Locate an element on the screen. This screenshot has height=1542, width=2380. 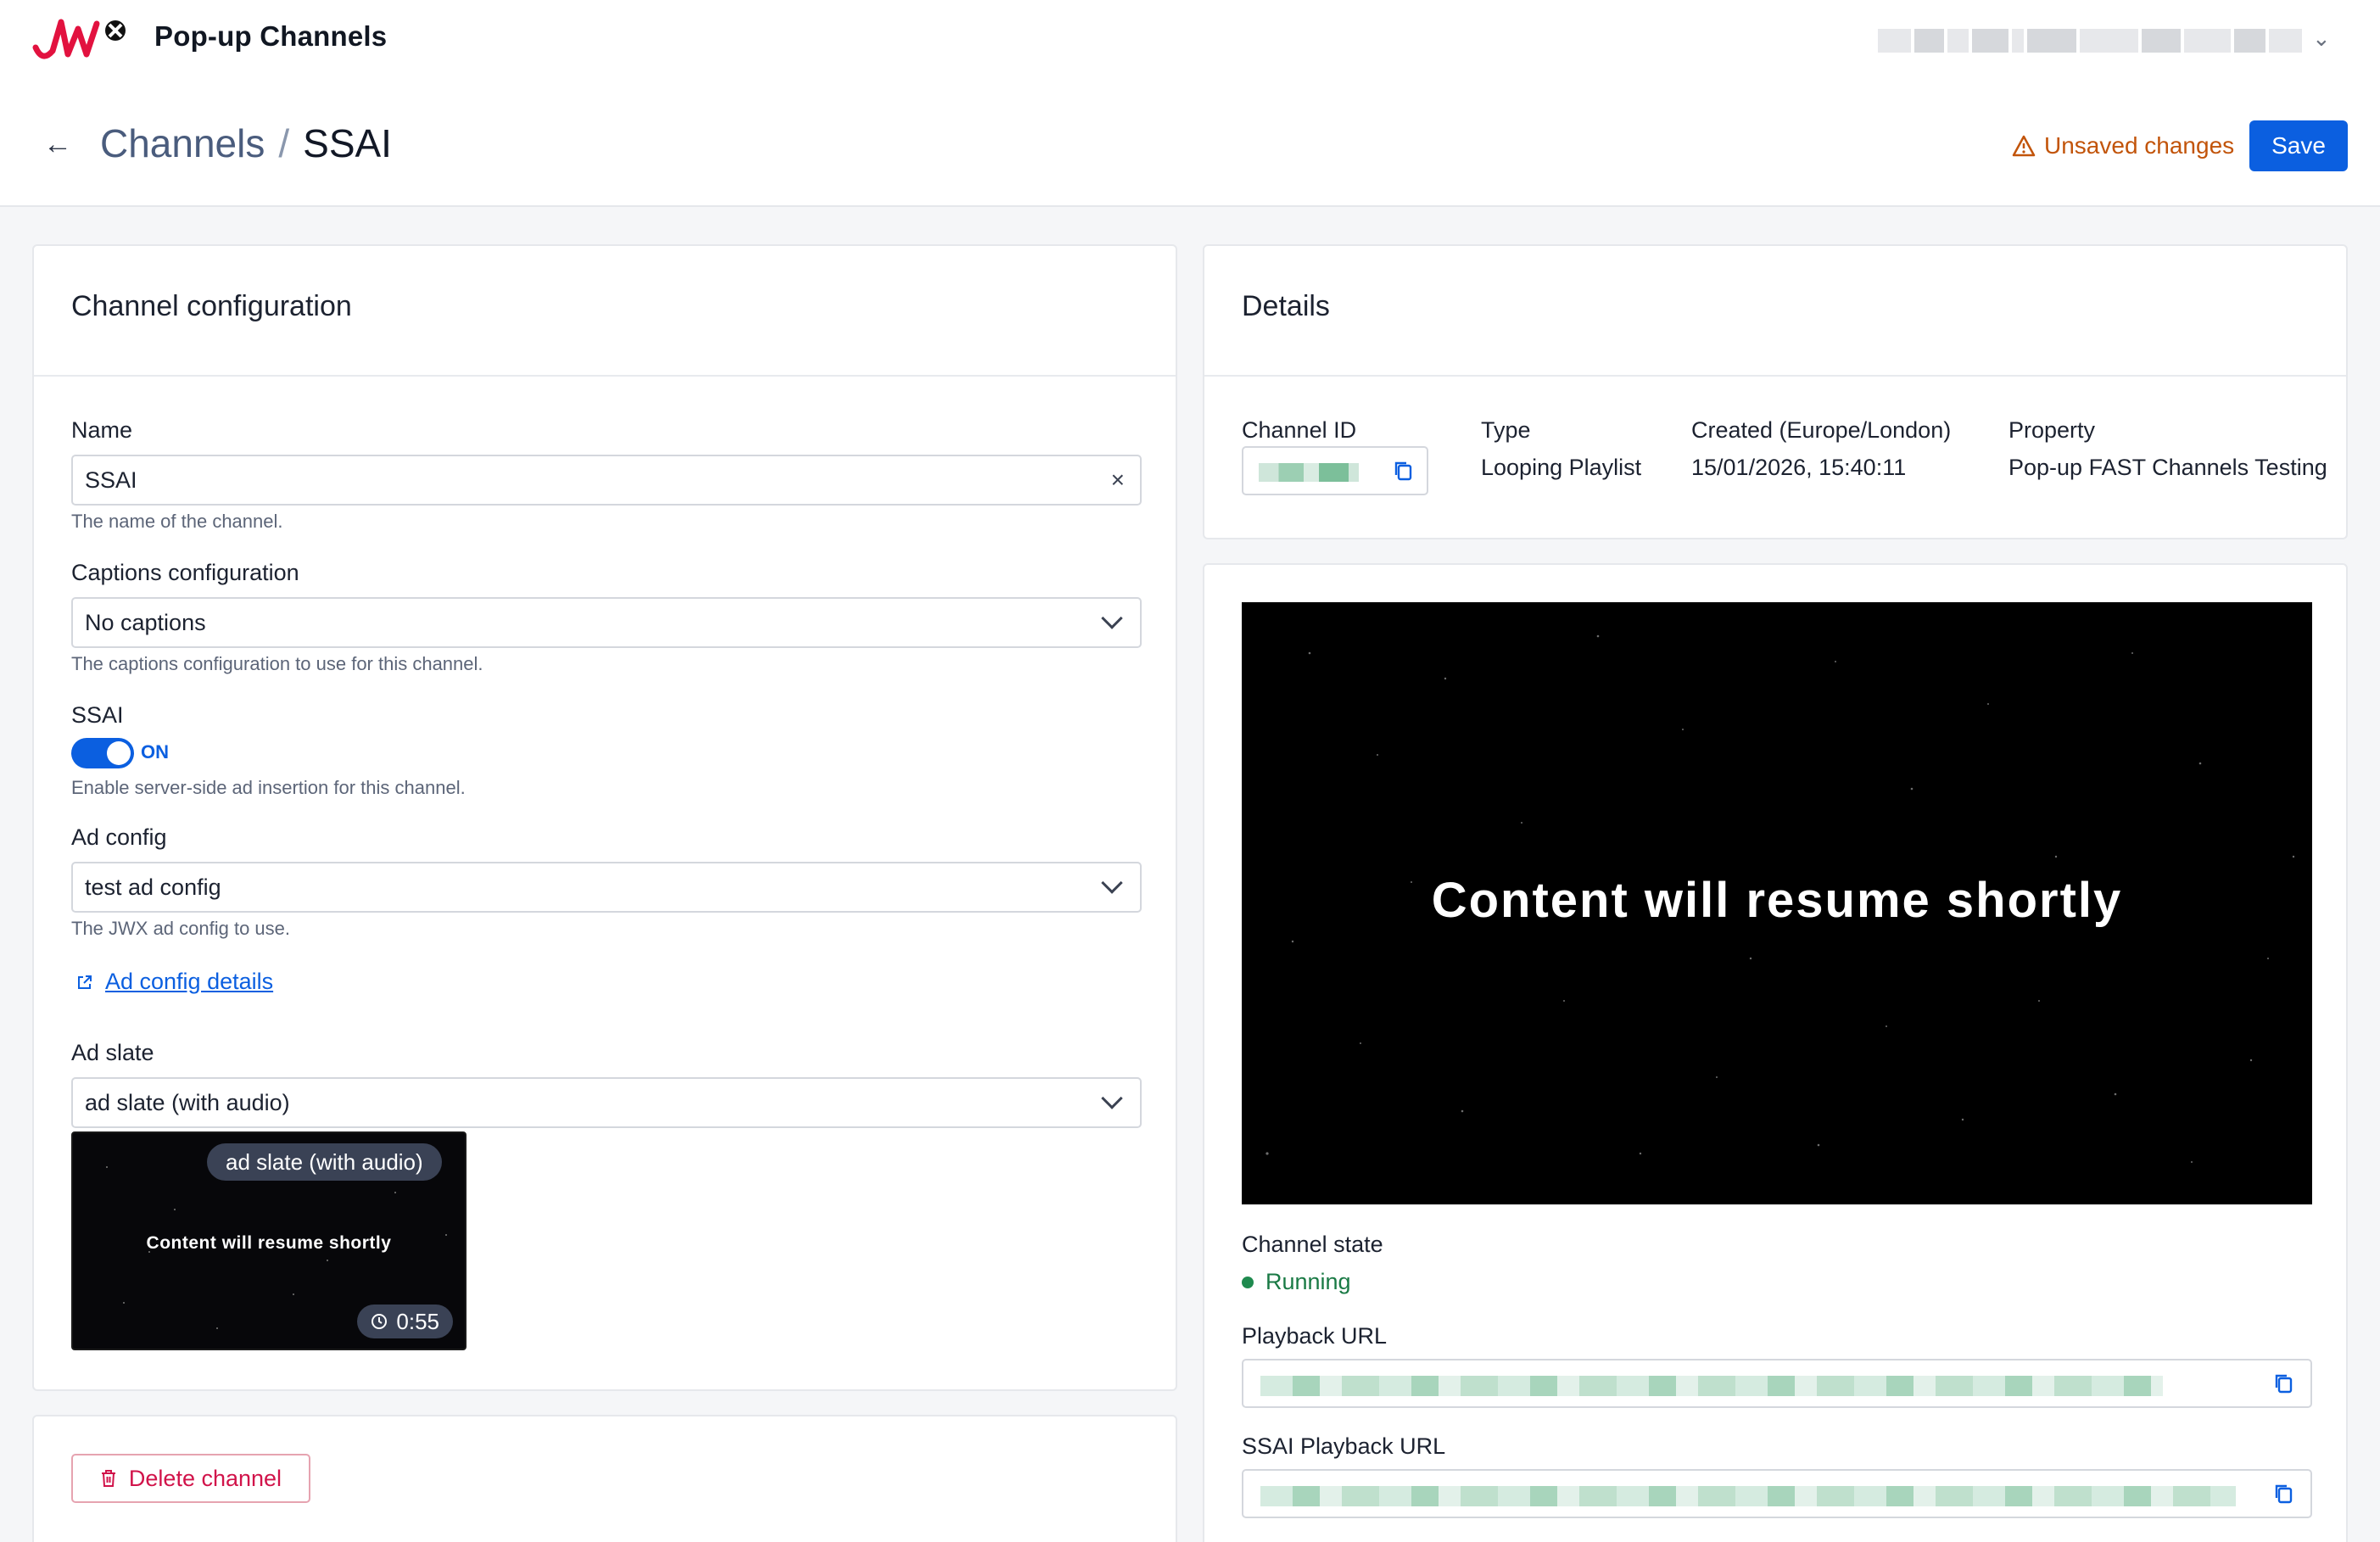
ad-slate-name-chip: ad slate (with audio) is located at coordinates (324, 1162).